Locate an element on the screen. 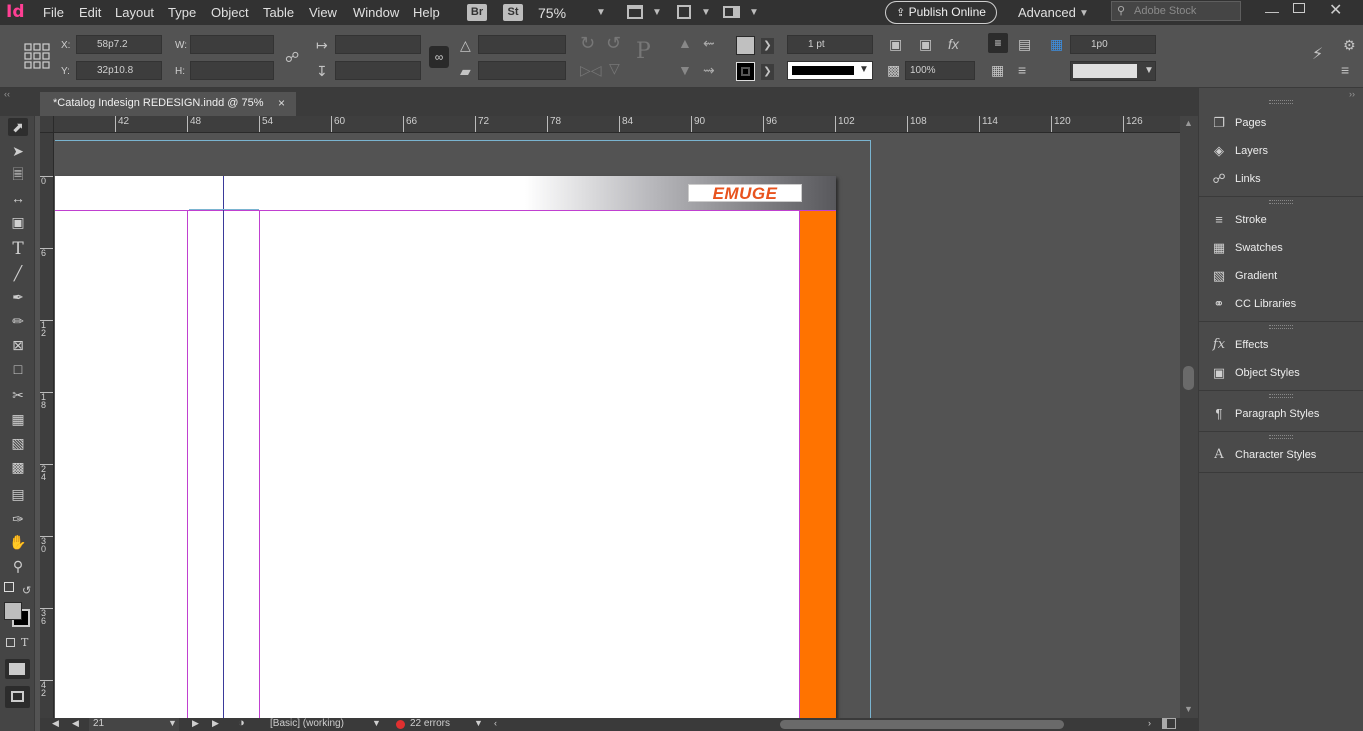 This screenshot has height=731, width=1363. gap-tool-icon: ↔ is located at coordinates (18, 198).